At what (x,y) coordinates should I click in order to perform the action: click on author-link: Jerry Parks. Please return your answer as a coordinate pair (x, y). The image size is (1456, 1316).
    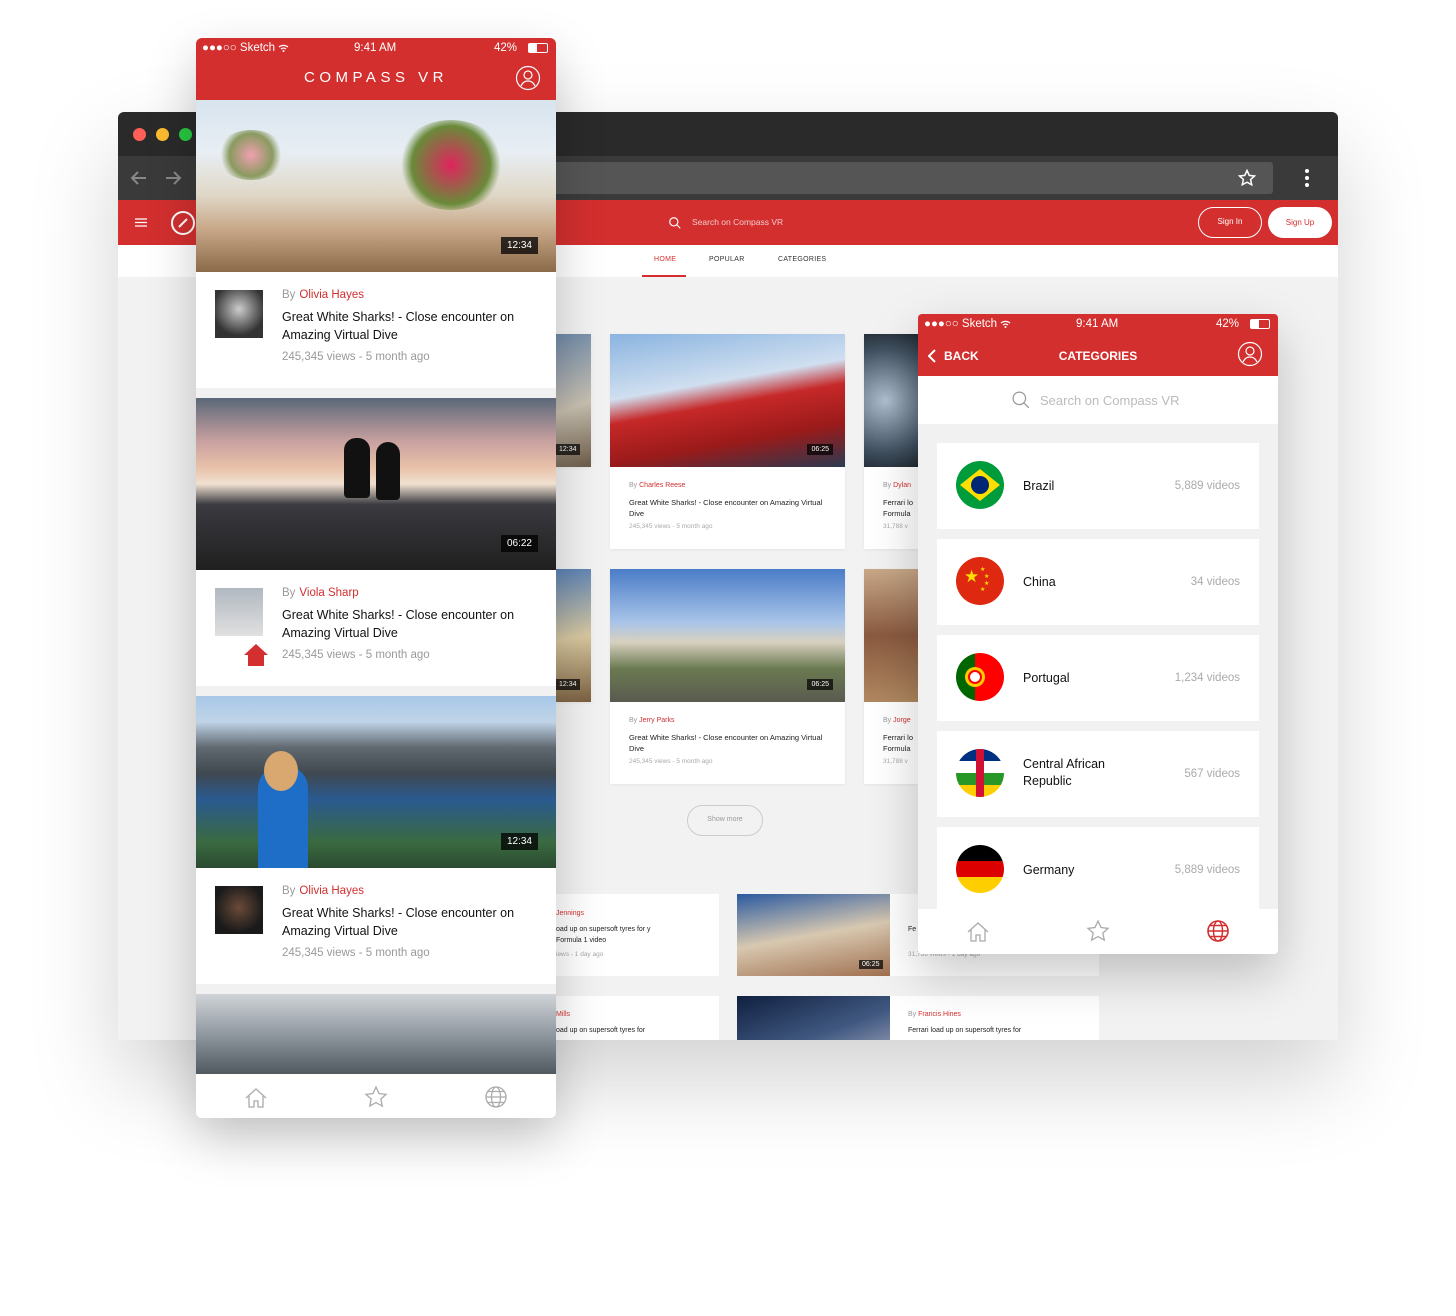
    Looking at the image, I should click on (656, 720).